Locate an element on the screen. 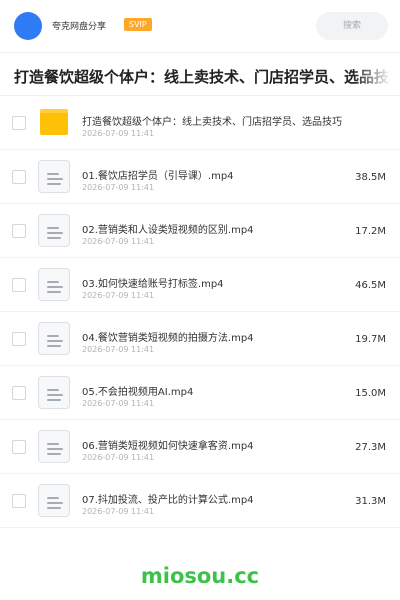 This screenshot has width=400, height=600. title-bar: 打造餐饮超级个体户：线上卖技术、门店招学员、选品技巧 is located at coordinates (200, 74).